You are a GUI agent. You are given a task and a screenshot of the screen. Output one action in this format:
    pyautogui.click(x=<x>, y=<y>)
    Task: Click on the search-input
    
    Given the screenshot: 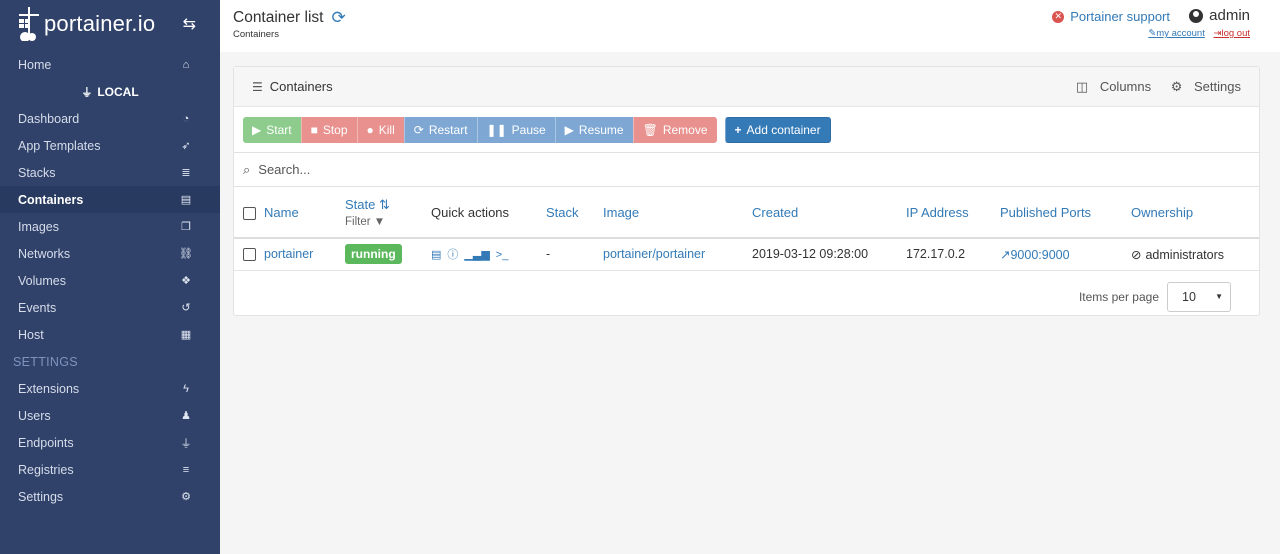 What is the action you would take?
    pyautogui.click(x=408, y=169)
    